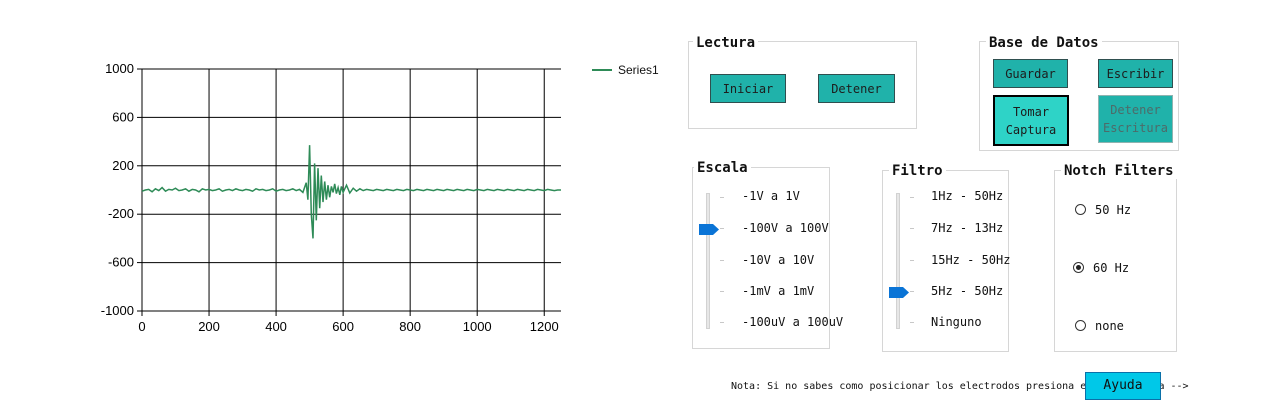  I want to click on x-tick-label: 600, so click(343, 326).